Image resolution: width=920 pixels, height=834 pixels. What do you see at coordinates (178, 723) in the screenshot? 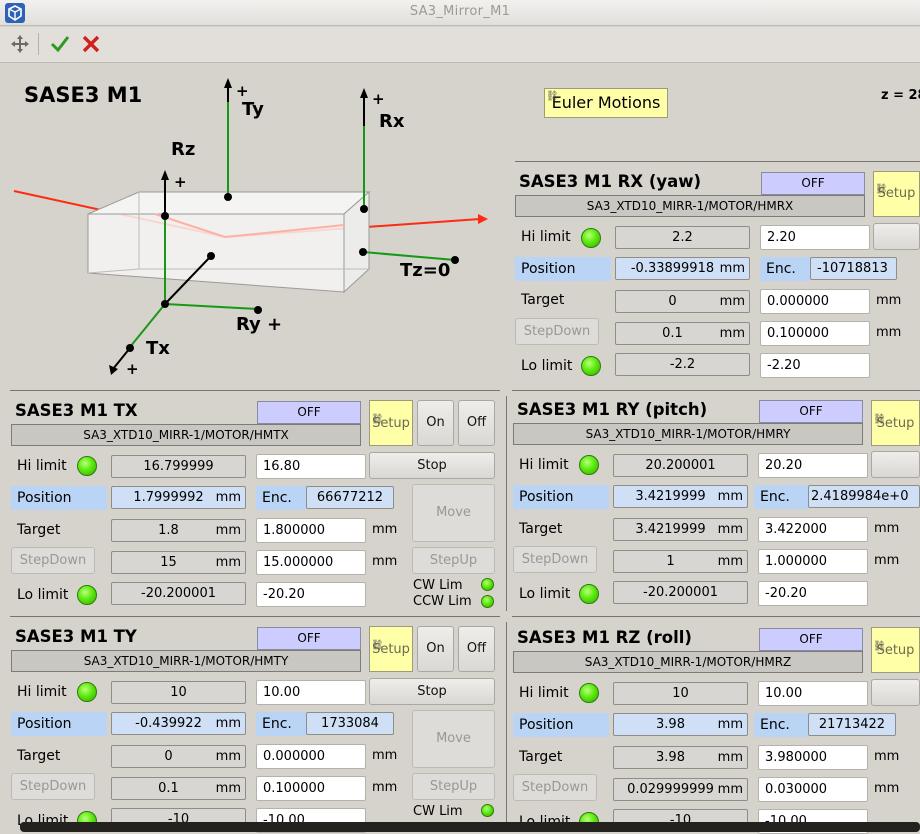
I see `position-value: -0.439922 mm` at bounding box center [178, 723].